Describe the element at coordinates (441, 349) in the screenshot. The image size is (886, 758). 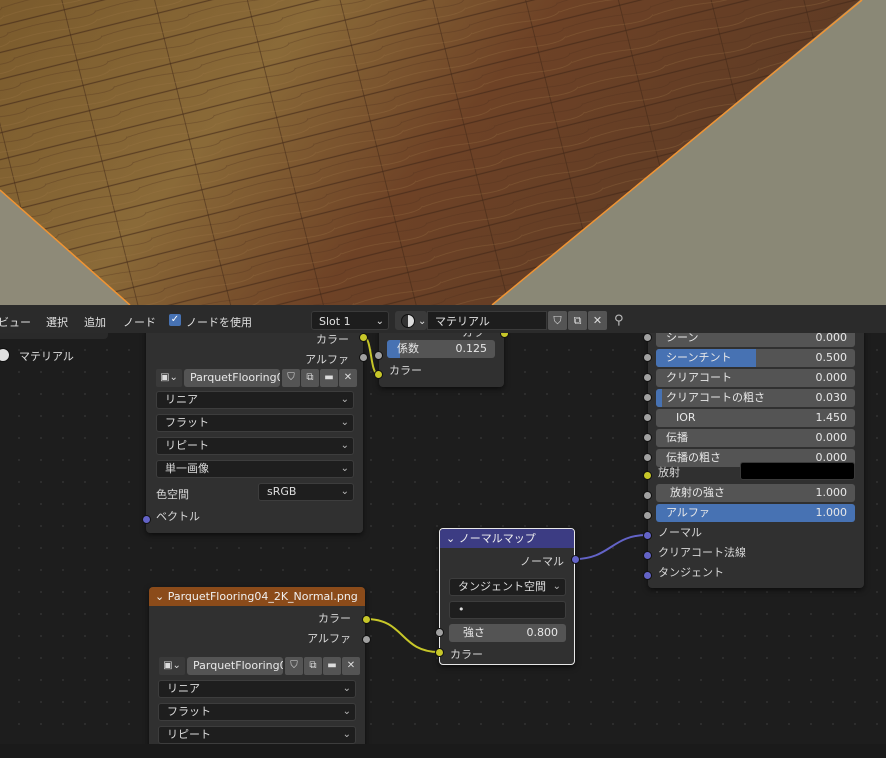
I see `mix-factor-field: 係数 0.125` at that location.